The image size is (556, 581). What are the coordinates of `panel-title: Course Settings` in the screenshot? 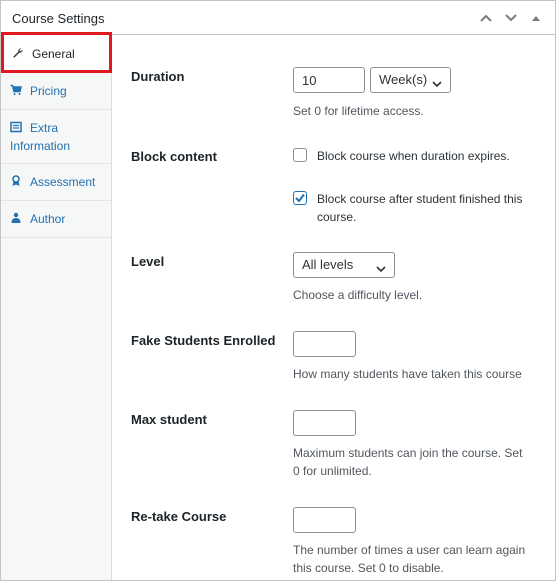 It's located at (58, 18).